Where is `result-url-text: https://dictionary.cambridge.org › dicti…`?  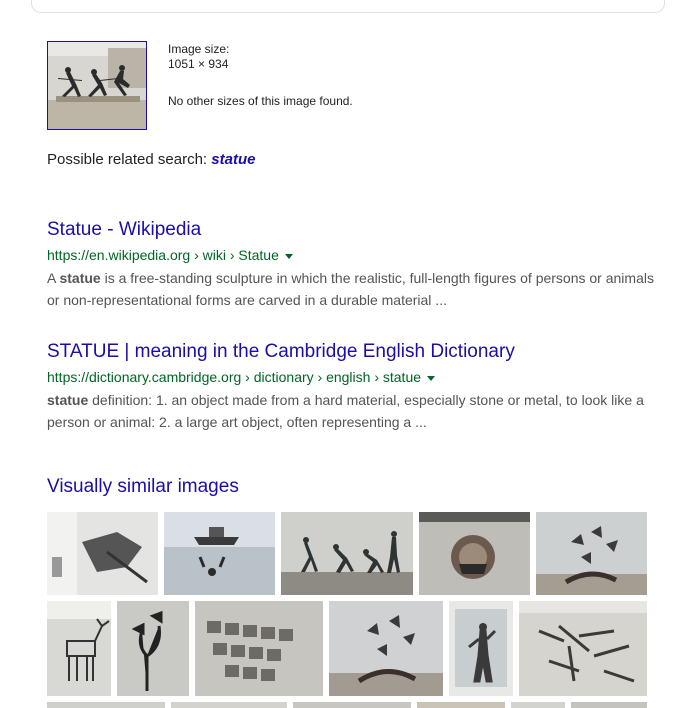
result-url-text: https://dictionary.cambridge.org › dicti… is located at coordinates (234, 377).